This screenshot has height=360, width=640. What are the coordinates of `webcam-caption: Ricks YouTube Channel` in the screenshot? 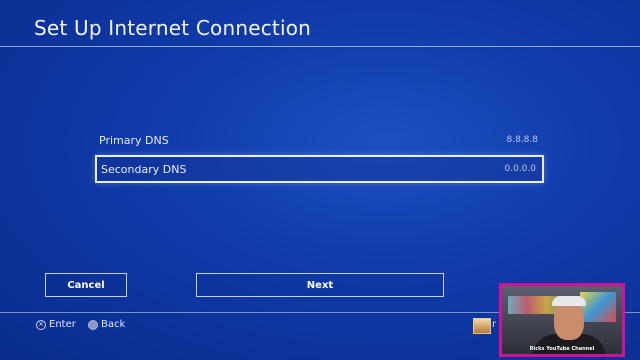 It's located at (562, 349).